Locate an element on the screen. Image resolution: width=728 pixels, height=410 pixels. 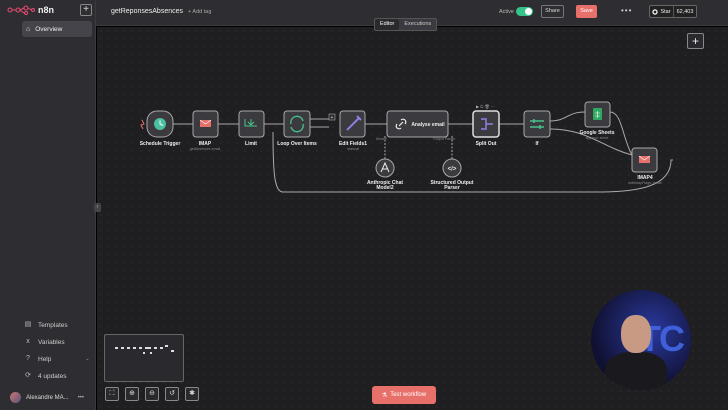
sidebar-item-label: Templates is located at coordinates (53, 325).